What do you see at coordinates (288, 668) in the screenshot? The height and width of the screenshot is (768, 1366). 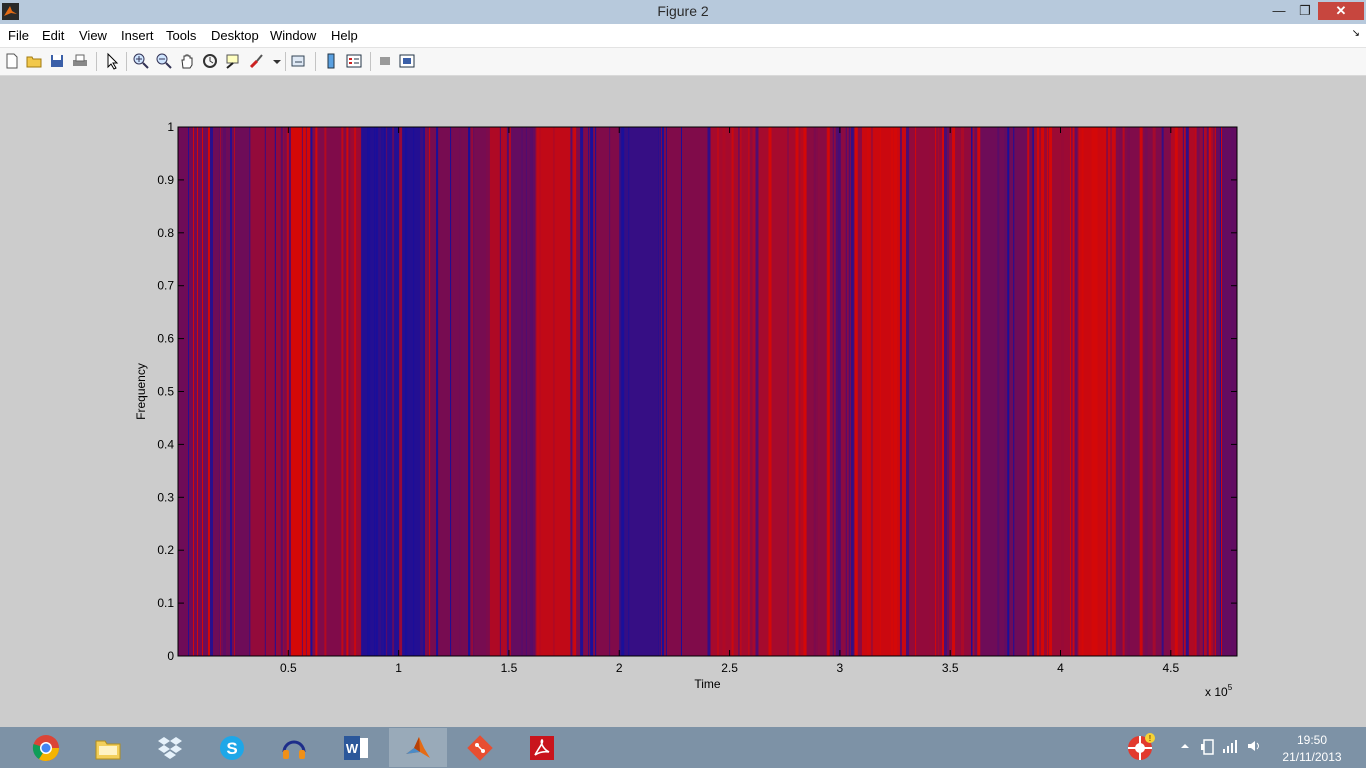 I see `x-tick-label: 0.5` at bounding box center [288, 668].